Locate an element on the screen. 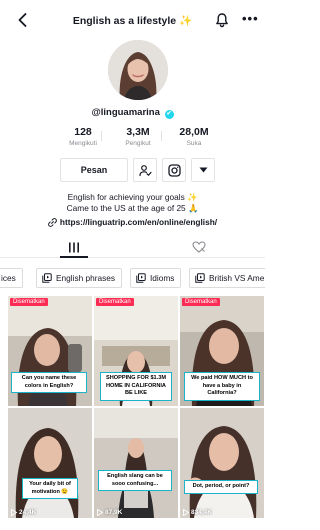 The width and height of the screenshot is (320, 530). avatar-image is located at coordinates (138, 70).